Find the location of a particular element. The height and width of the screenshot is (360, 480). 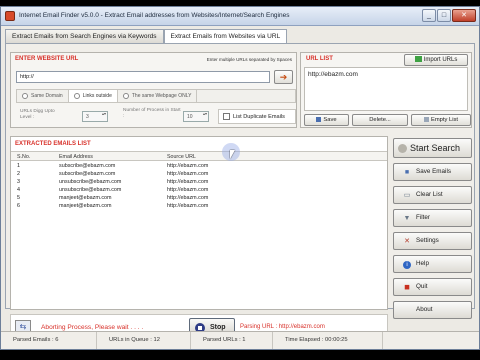

option-same-webpage: The same Webpage ONLY is located at coordinates (158, 96).